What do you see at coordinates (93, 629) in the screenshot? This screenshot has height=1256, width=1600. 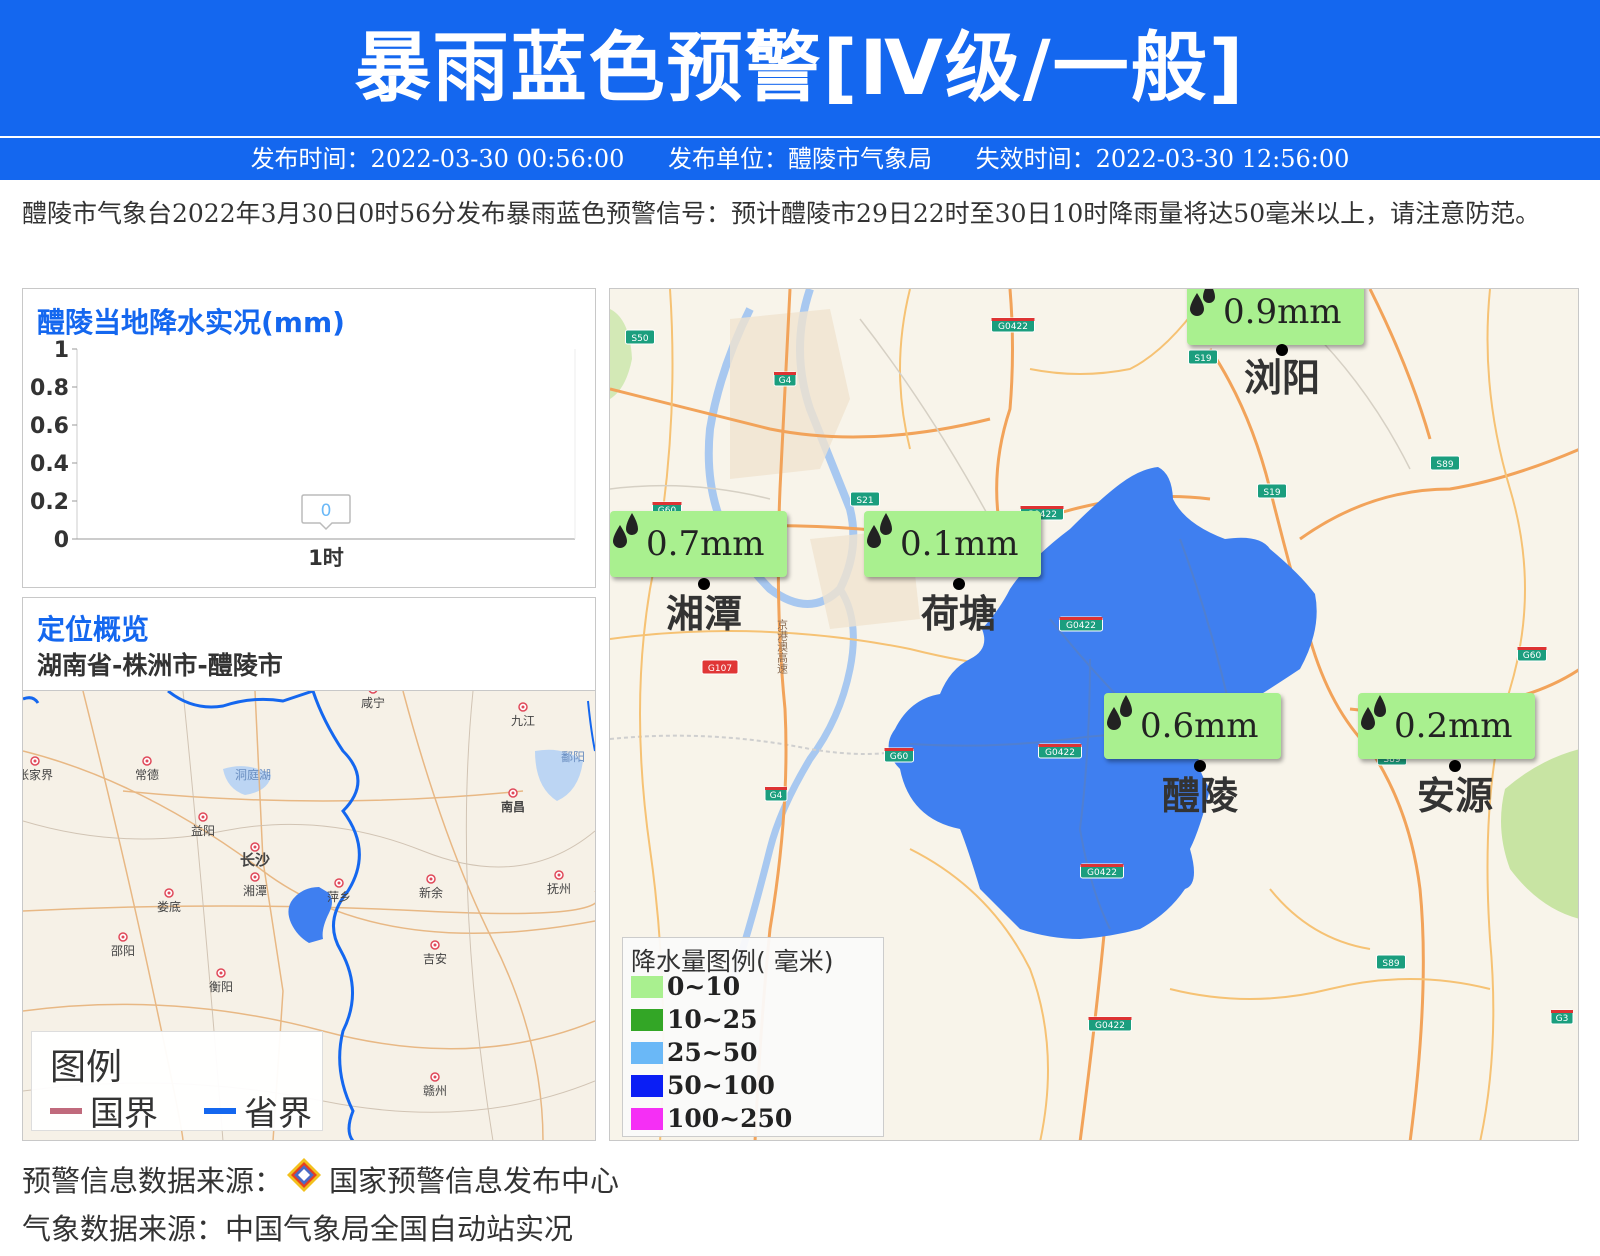 I see `location-title: 定位概览` at bounding box center [93, 629].